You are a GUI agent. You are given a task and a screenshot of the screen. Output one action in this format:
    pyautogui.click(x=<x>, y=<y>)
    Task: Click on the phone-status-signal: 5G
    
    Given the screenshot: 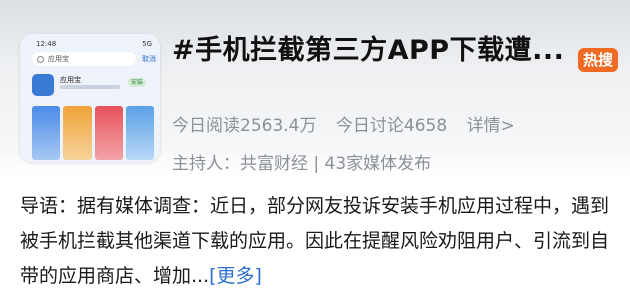 What is the action you would take?
    pyautogui.click(x=147, y=44)
    